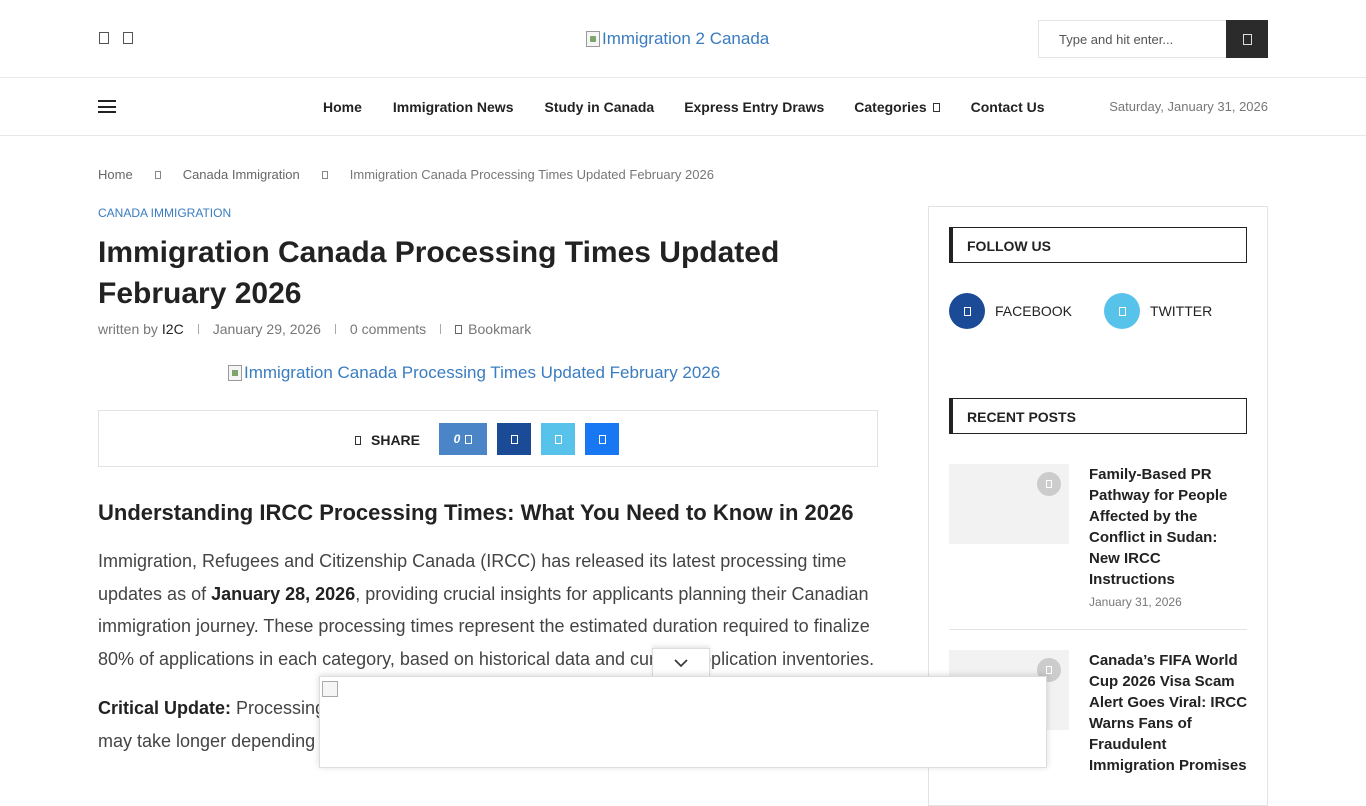 This screenshot has height=806, width=1366. I want to click on share-twitter-button, so click(558, 439).